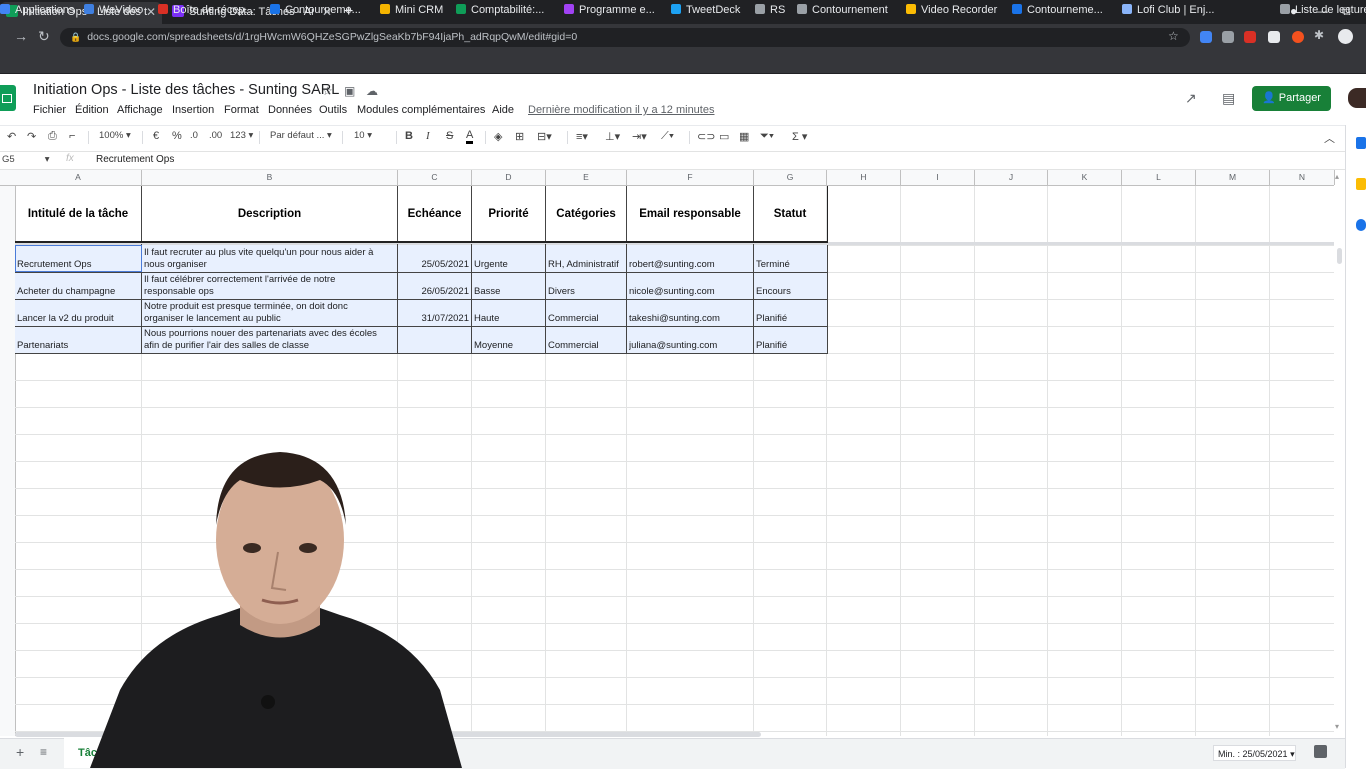  What do you see at coordinates (1291, 98) in the screenshot?
I see `share-button: 👤 Partager` at bounding box center [1291, 98].